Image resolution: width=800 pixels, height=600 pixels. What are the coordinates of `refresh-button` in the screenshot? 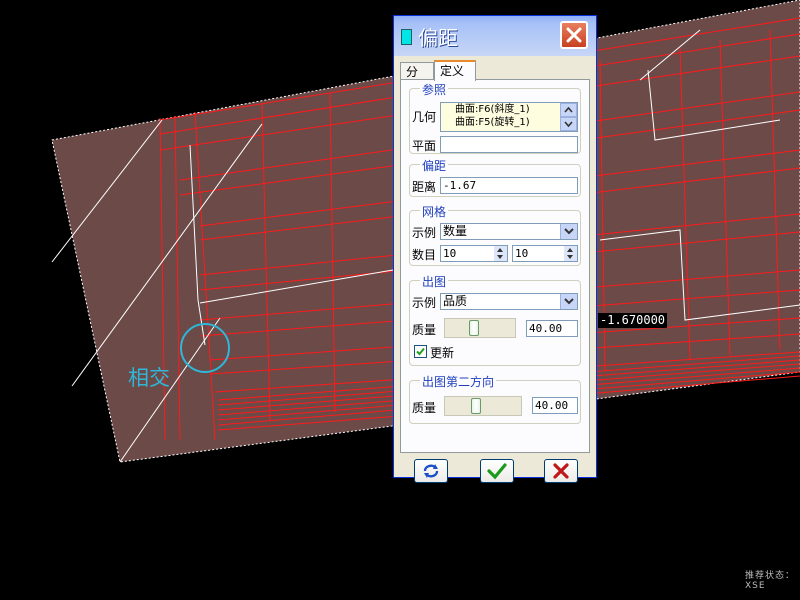 It's located at (431, 471).